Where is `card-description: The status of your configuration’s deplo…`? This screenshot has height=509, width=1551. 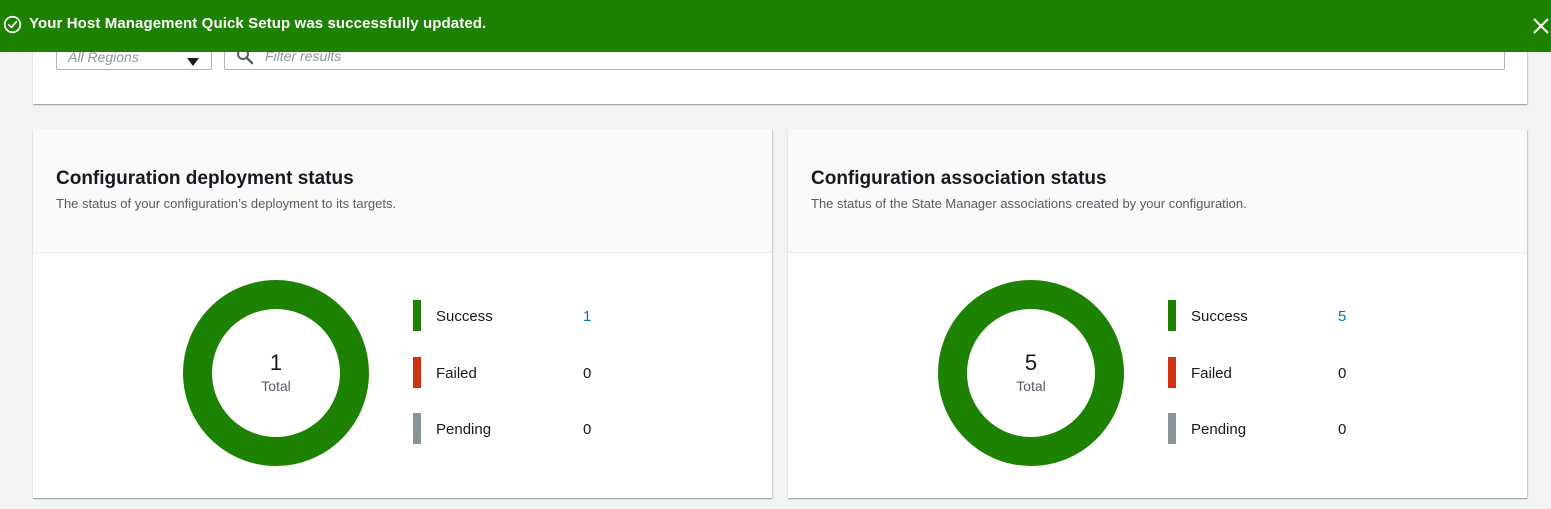
card-description: The status of your configuration’s deplo… is located at coordinates (226, 203).